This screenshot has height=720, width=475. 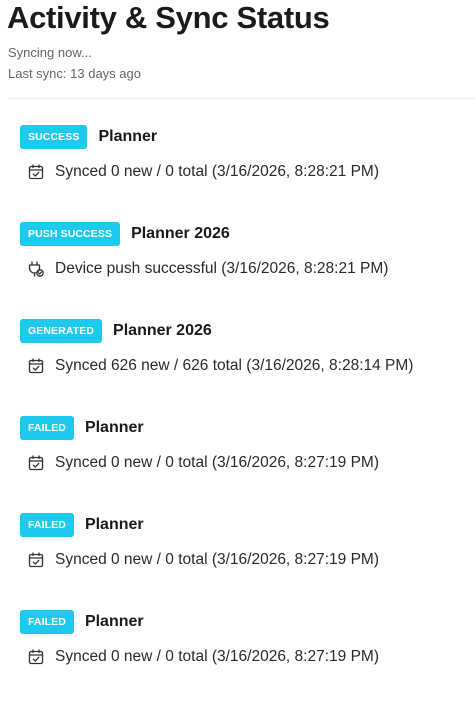 What do you see at coordinates (168, 17) in the screenshot?
I see `page-title: Activity & Sync Status` at bounding box center [168, 17].